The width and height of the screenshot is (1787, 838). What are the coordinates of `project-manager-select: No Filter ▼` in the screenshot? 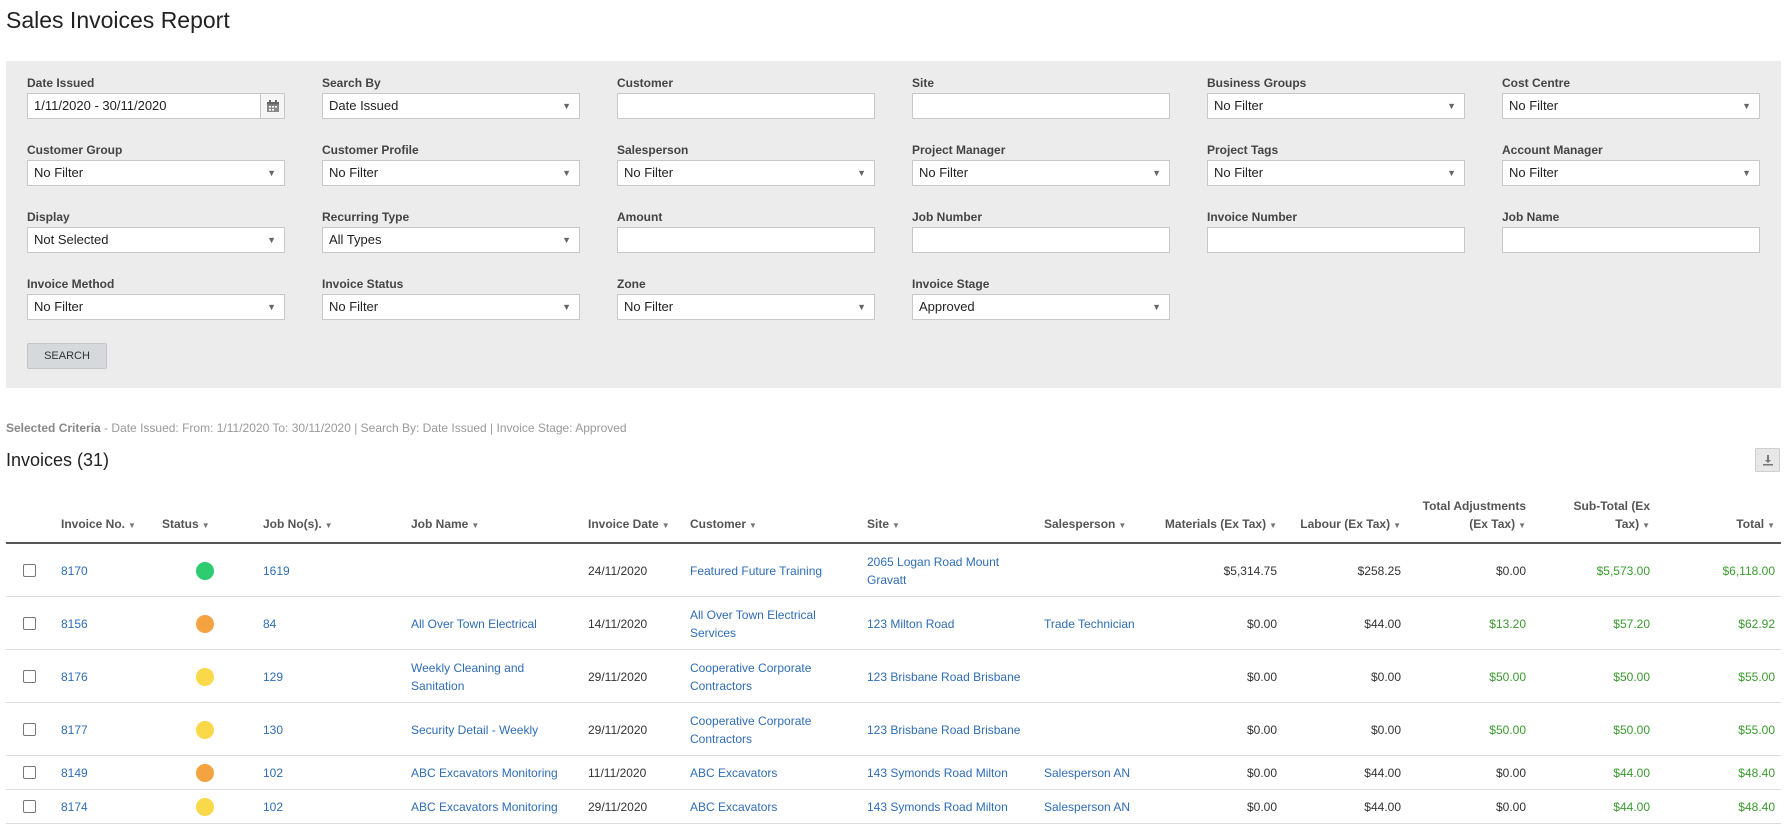 It's located at (1041, 173).